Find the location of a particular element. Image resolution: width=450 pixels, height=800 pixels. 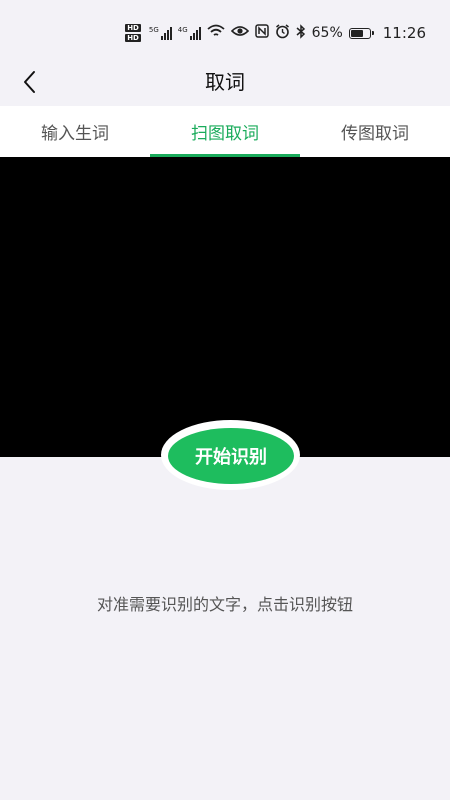

battery-icon is located at coordinates (361, 33).